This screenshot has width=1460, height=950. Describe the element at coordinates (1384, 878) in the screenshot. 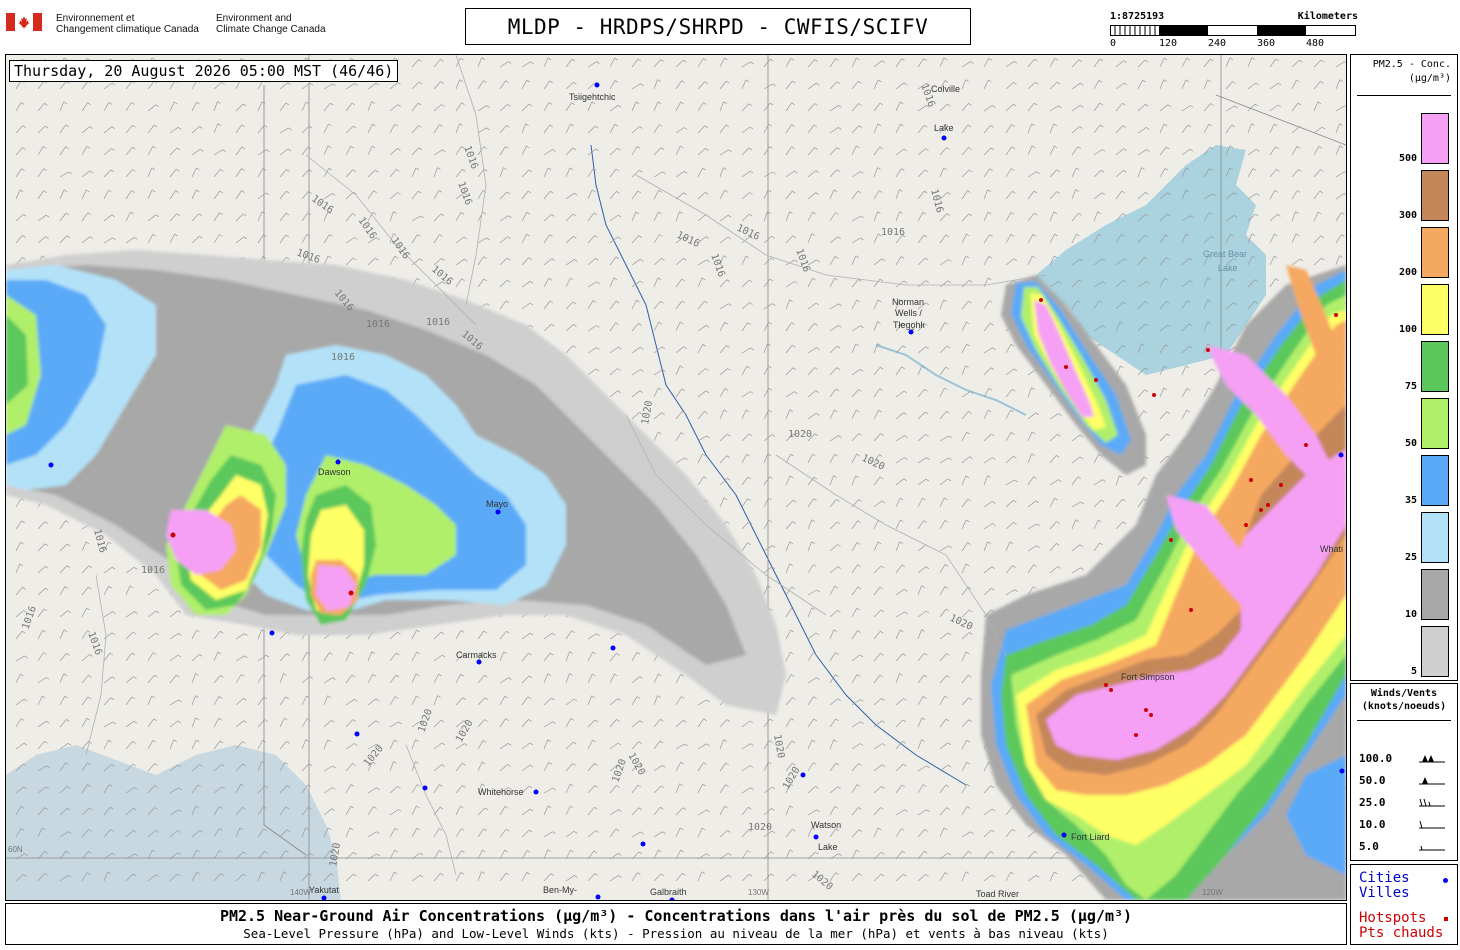

I see `cities-label: Cities` at that location.